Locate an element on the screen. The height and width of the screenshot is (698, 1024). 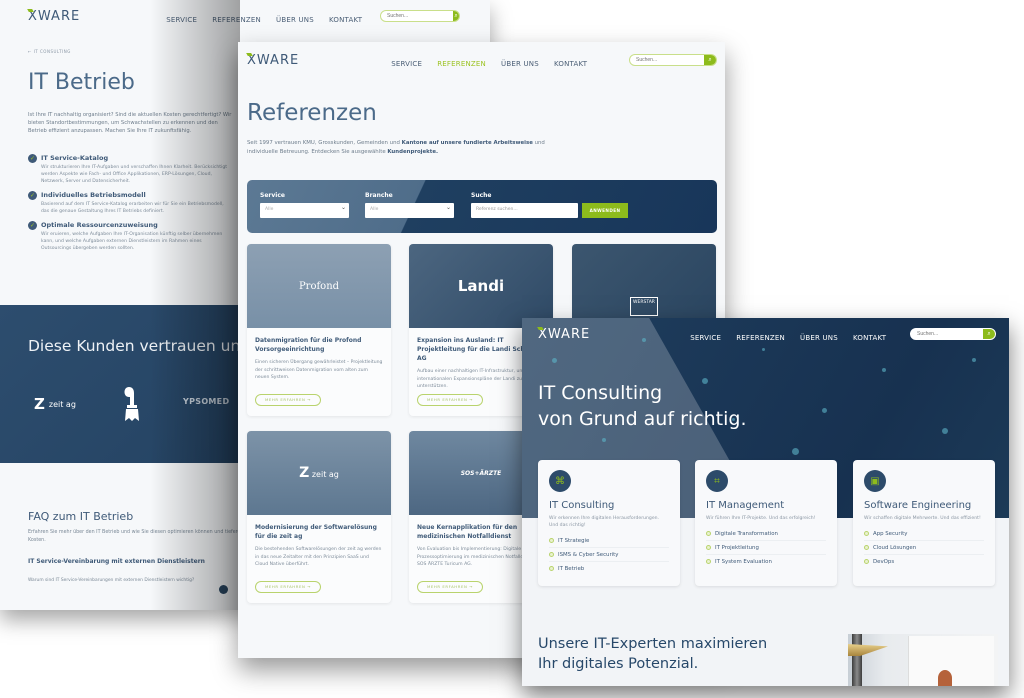
client-logo-ypsomed: YPSOMED is located at coordinates (206, 401).